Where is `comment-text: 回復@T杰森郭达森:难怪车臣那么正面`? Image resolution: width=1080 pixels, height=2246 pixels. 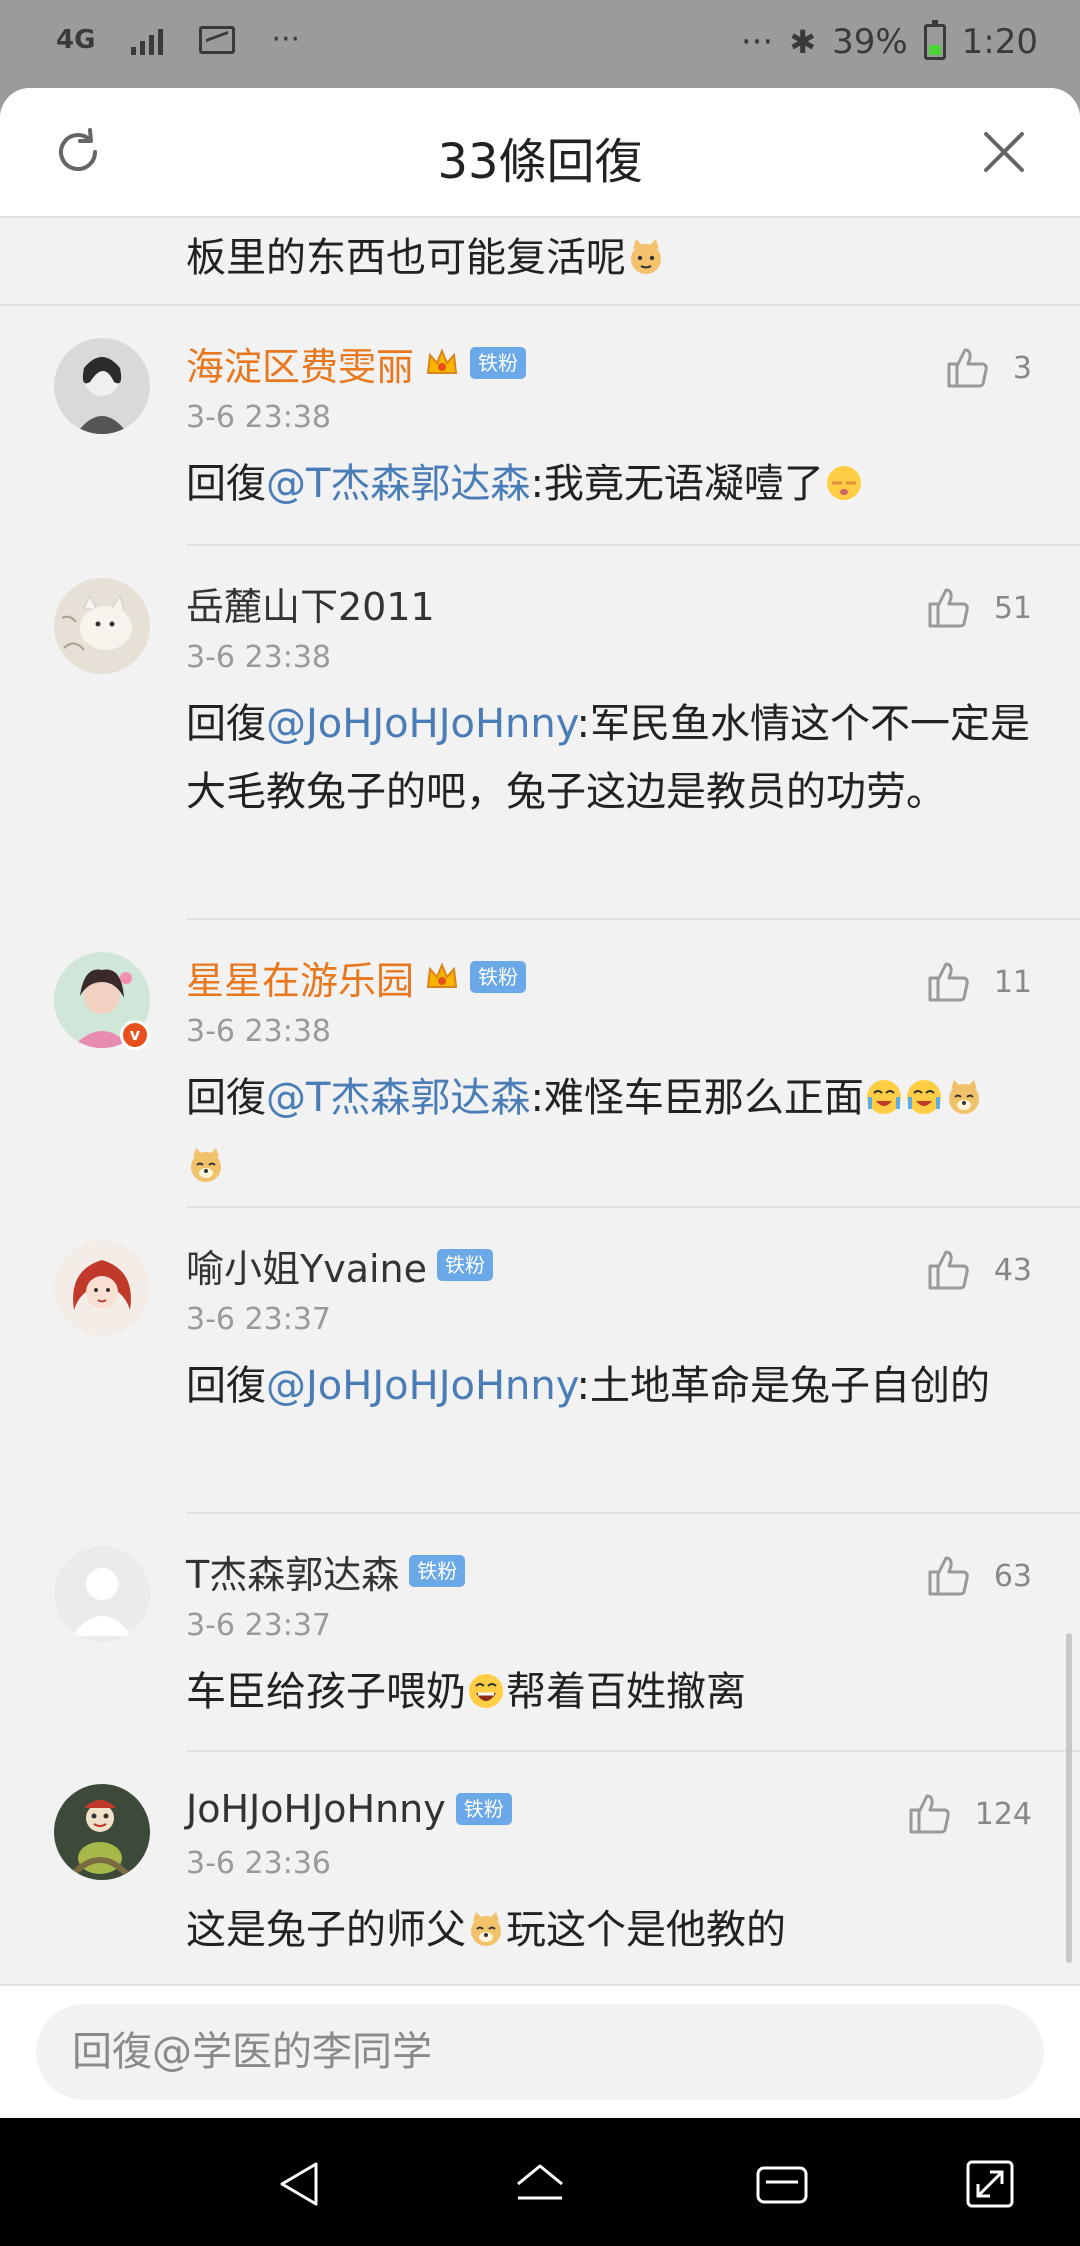 comment-text: 回復@T杰森郭达森:难怪车臣那么正面 is located at coordinates (613, 1132).